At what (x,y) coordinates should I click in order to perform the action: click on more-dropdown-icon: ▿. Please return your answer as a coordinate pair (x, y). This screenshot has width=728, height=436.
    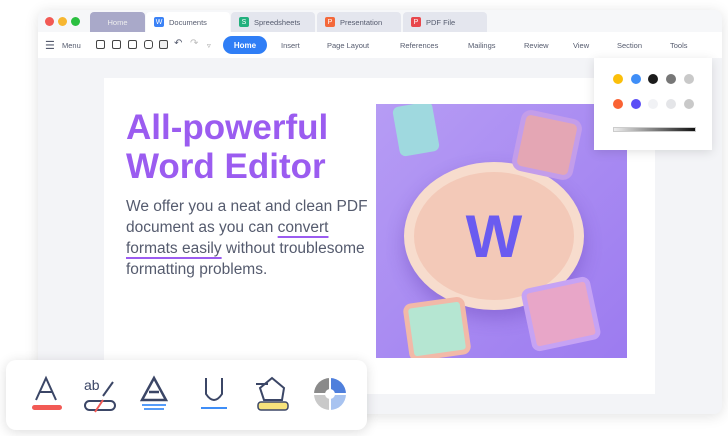
    Looking at the image, I should click on (209, 45).